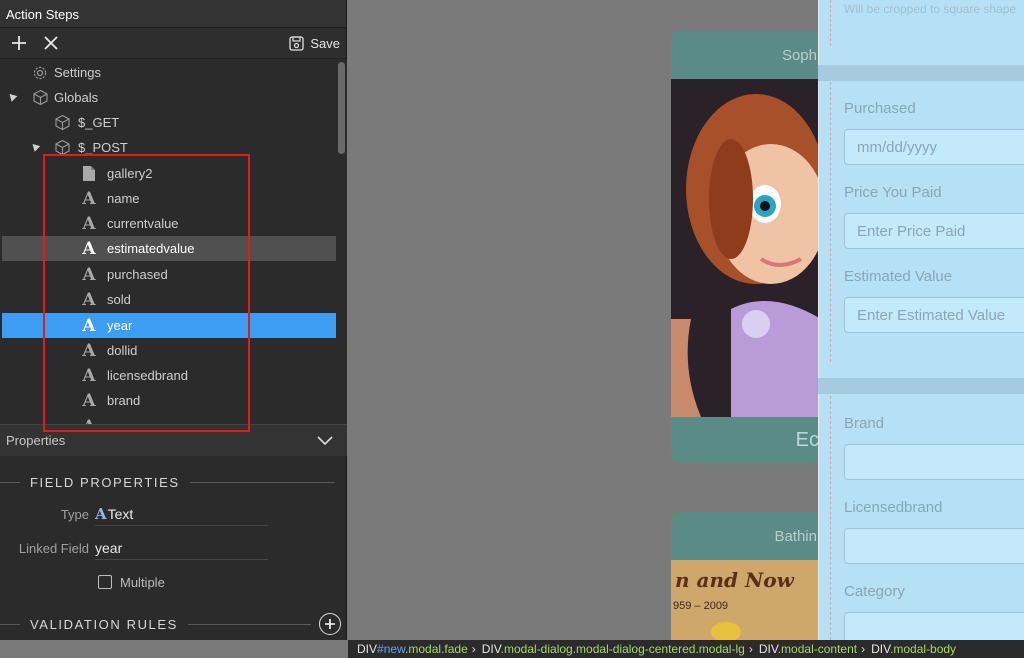 This screenshot has height=658, width=1024. What do you see at coordinates (934, 626) in the screenshot?
I see `category-select` at bounding box center [934, 626].